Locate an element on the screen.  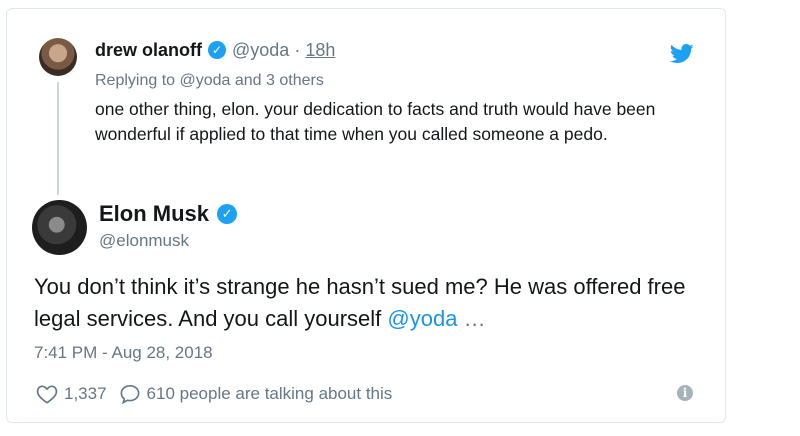
reply-header: drew olanoff ✓ @yoda · 18h is located at coordinates (215, 50).